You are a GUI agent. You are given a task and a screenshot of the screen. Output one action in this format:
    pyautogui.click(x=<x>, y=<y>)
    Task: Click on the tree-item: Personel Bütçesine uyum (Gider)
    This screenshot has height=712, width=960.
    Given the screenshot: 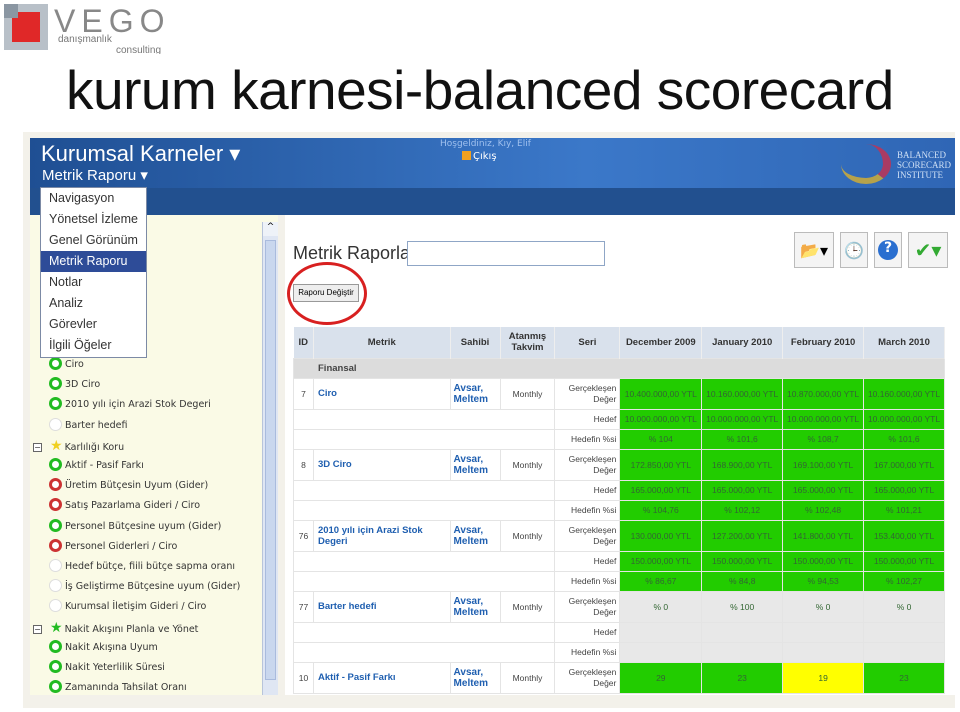 What is the action you would take?
    pyautogui.click(x=135, y=527)
    